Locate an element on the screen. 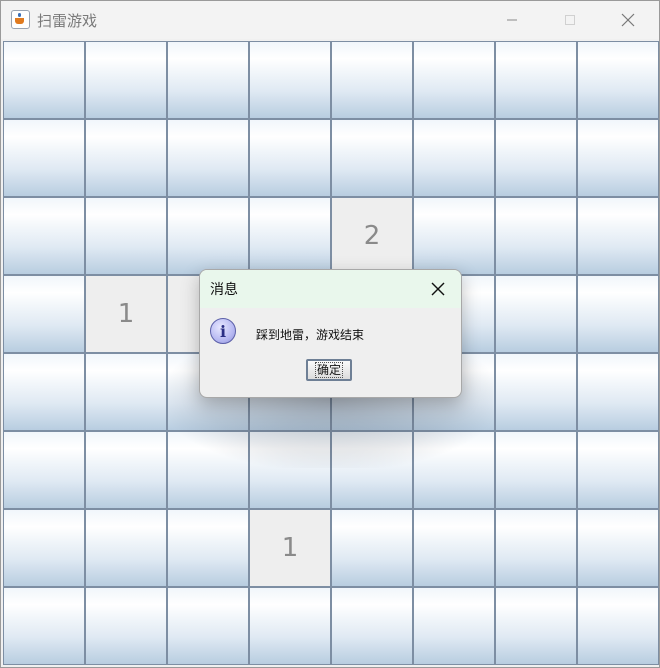  close-button is located at coordinates (628, 20).